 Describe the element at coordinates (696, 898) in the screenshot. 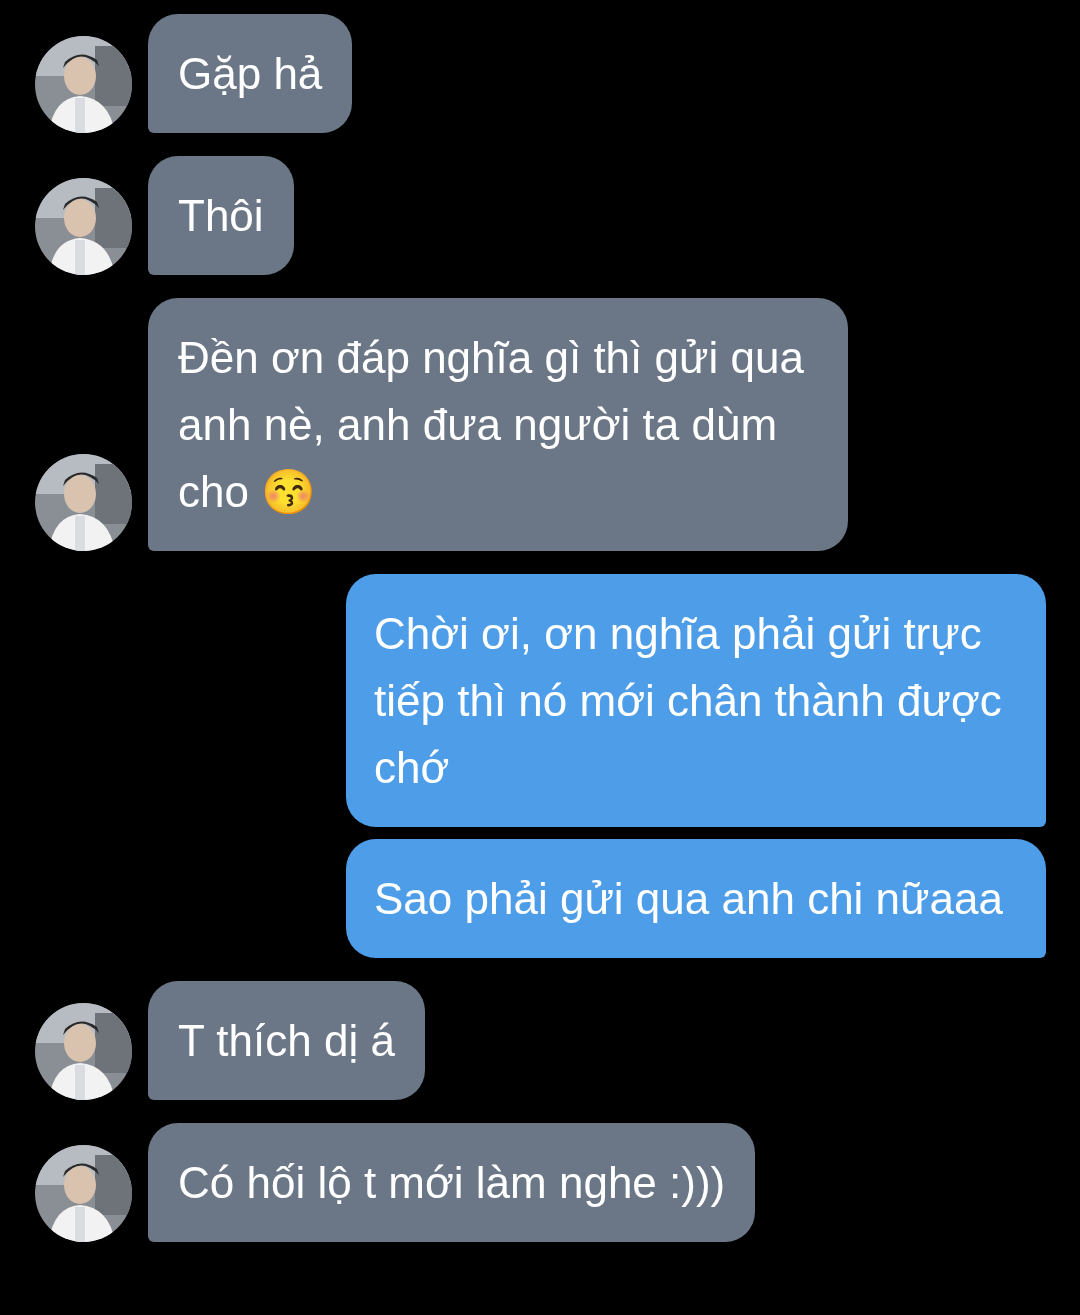

I see `message-bubble: Sao phải gửi qua anh chi nữaaa` at that location.